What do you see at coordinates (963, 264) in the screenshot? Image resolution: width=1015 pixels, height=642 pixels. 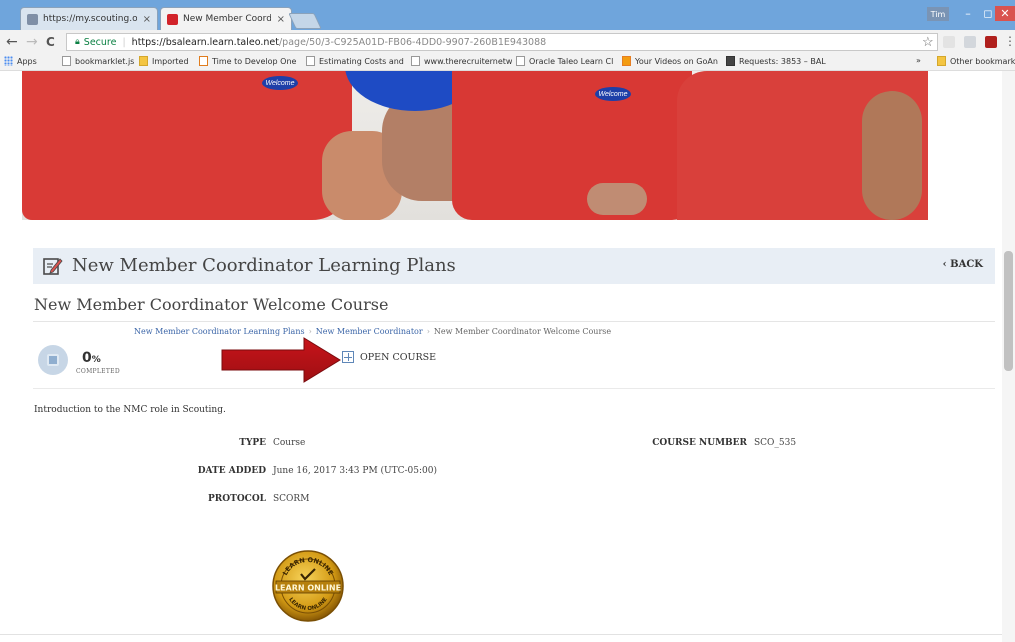 I see `back-button: ‹ BACK` at bounding box center [963, 264].